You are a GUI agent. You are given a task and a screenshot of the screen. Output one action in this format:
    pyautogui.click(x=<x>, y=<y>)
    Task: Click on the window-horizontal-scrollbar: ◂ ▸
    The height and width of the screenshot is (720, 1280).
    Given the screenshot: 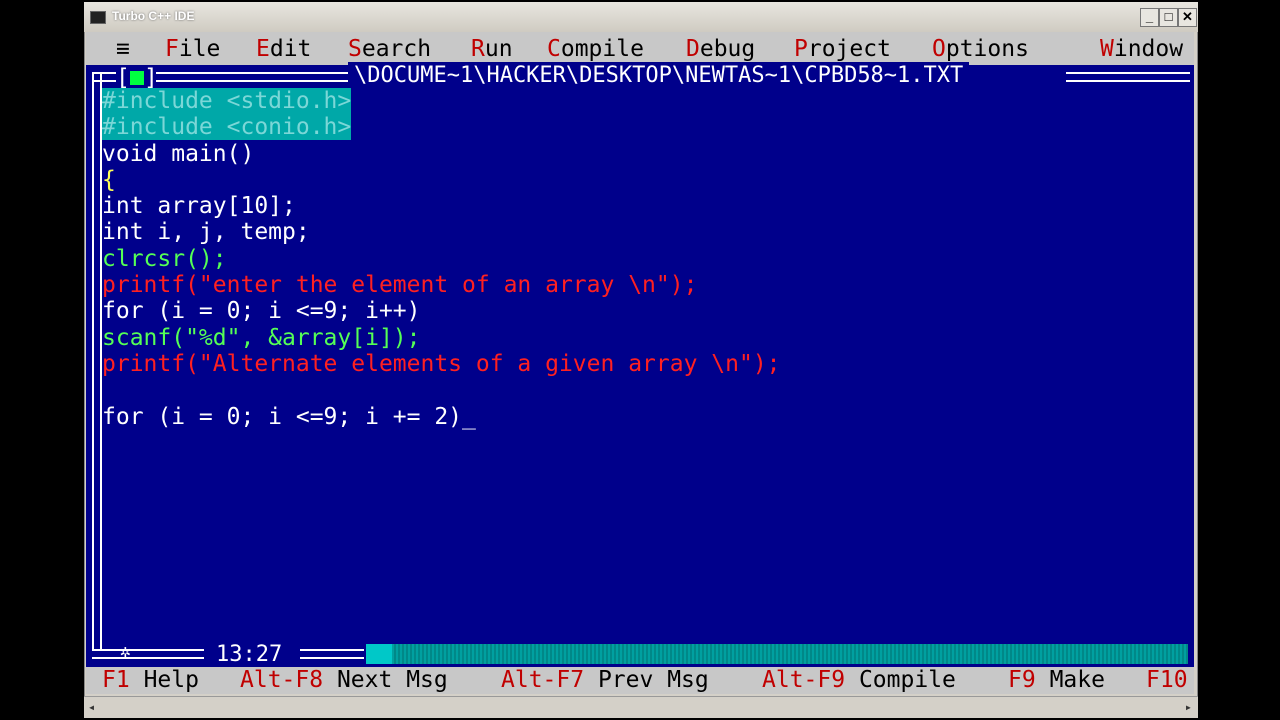 What is the action you would take?
    pyautogui.click(x=641, y=707)
    